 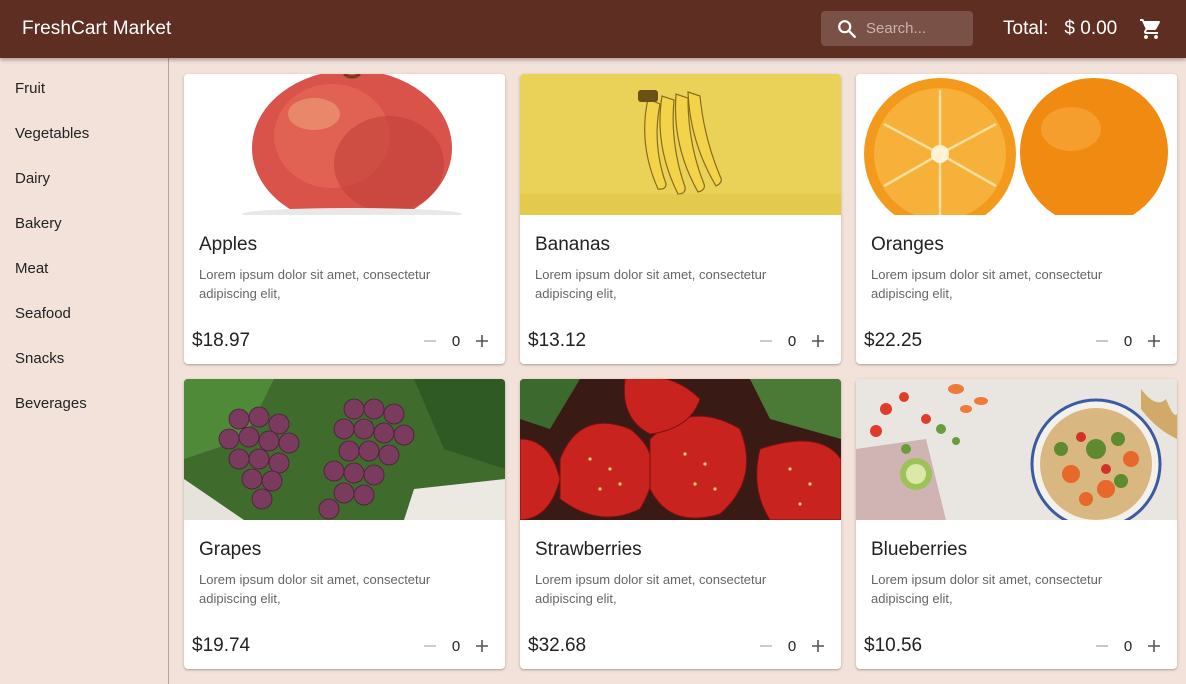 I want to click on salad-bowl-image, so click(x=1016, y=449).